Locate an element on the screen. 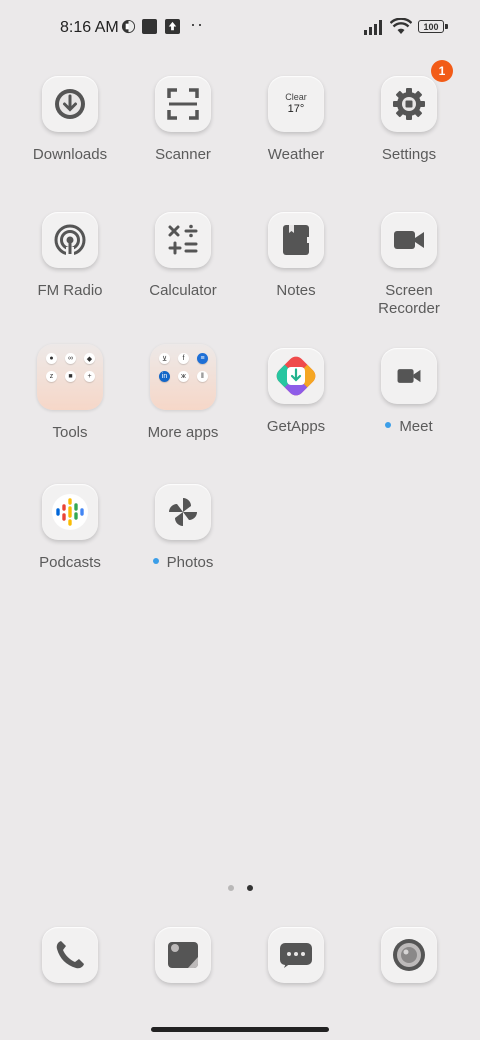 The height and width of the screenshot is (1040, 480). app-label-text: Meet is located at coordinates (416, 426).